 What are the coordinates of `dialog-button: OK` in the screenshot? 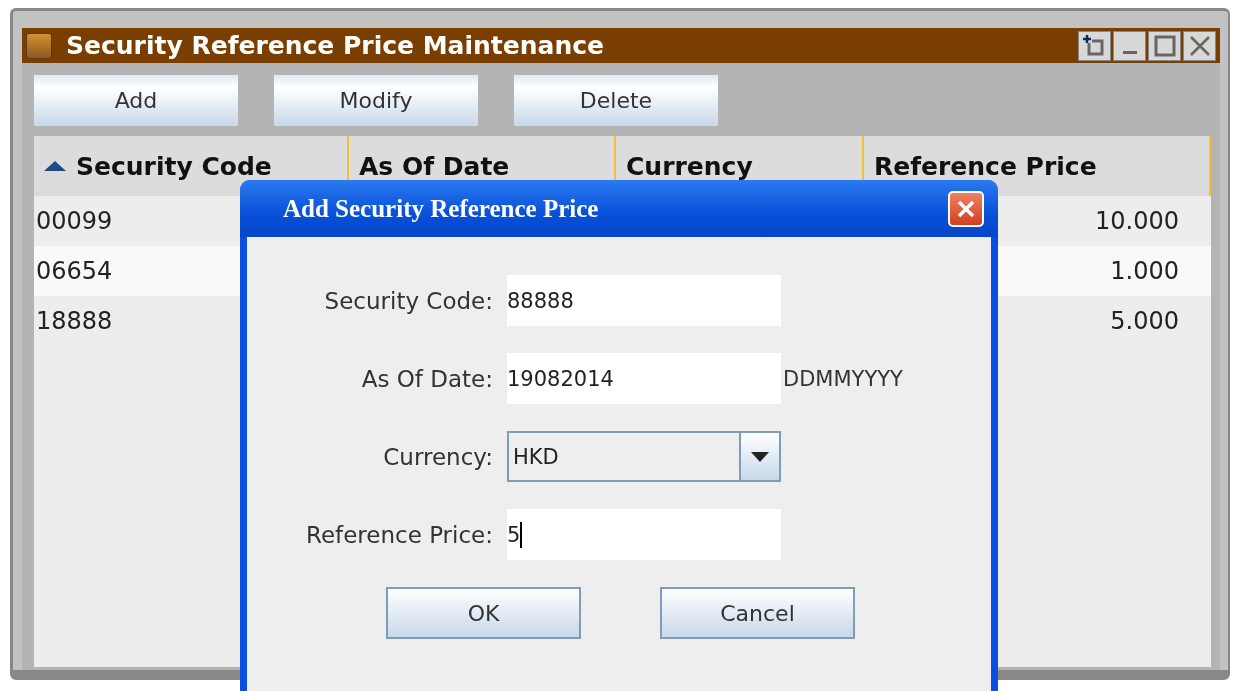 It's located at (483, 613).